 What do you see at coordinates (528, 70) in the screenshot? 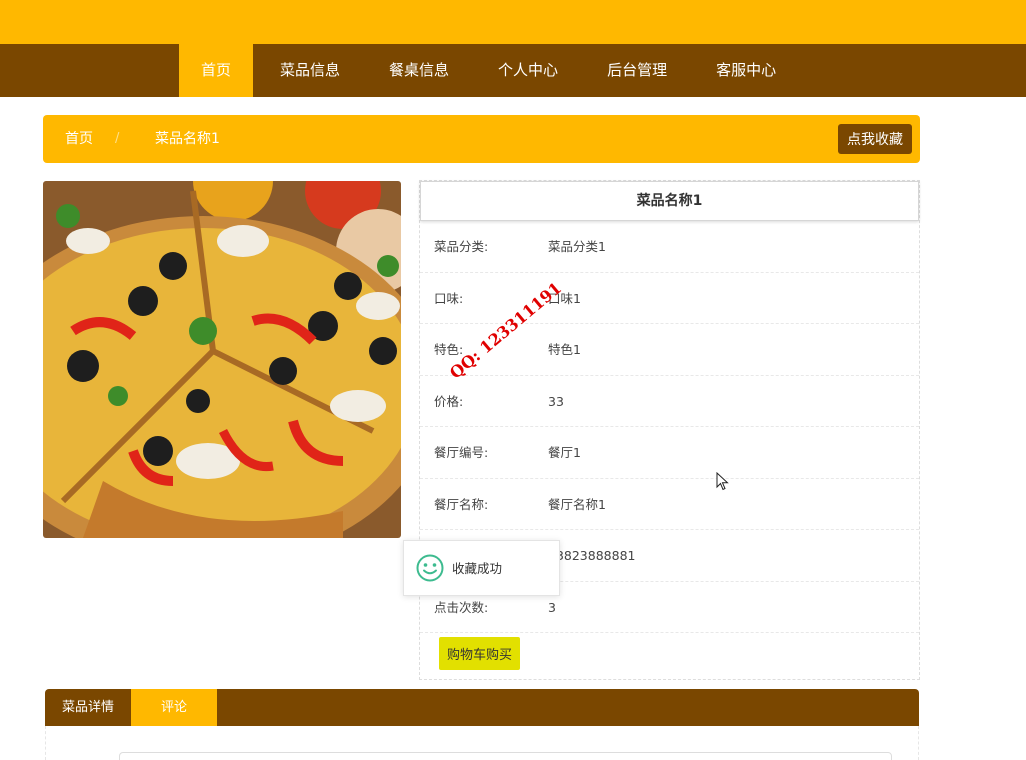
I see `nav-personal-center: 个人中心` at bounding box center [528, 70].